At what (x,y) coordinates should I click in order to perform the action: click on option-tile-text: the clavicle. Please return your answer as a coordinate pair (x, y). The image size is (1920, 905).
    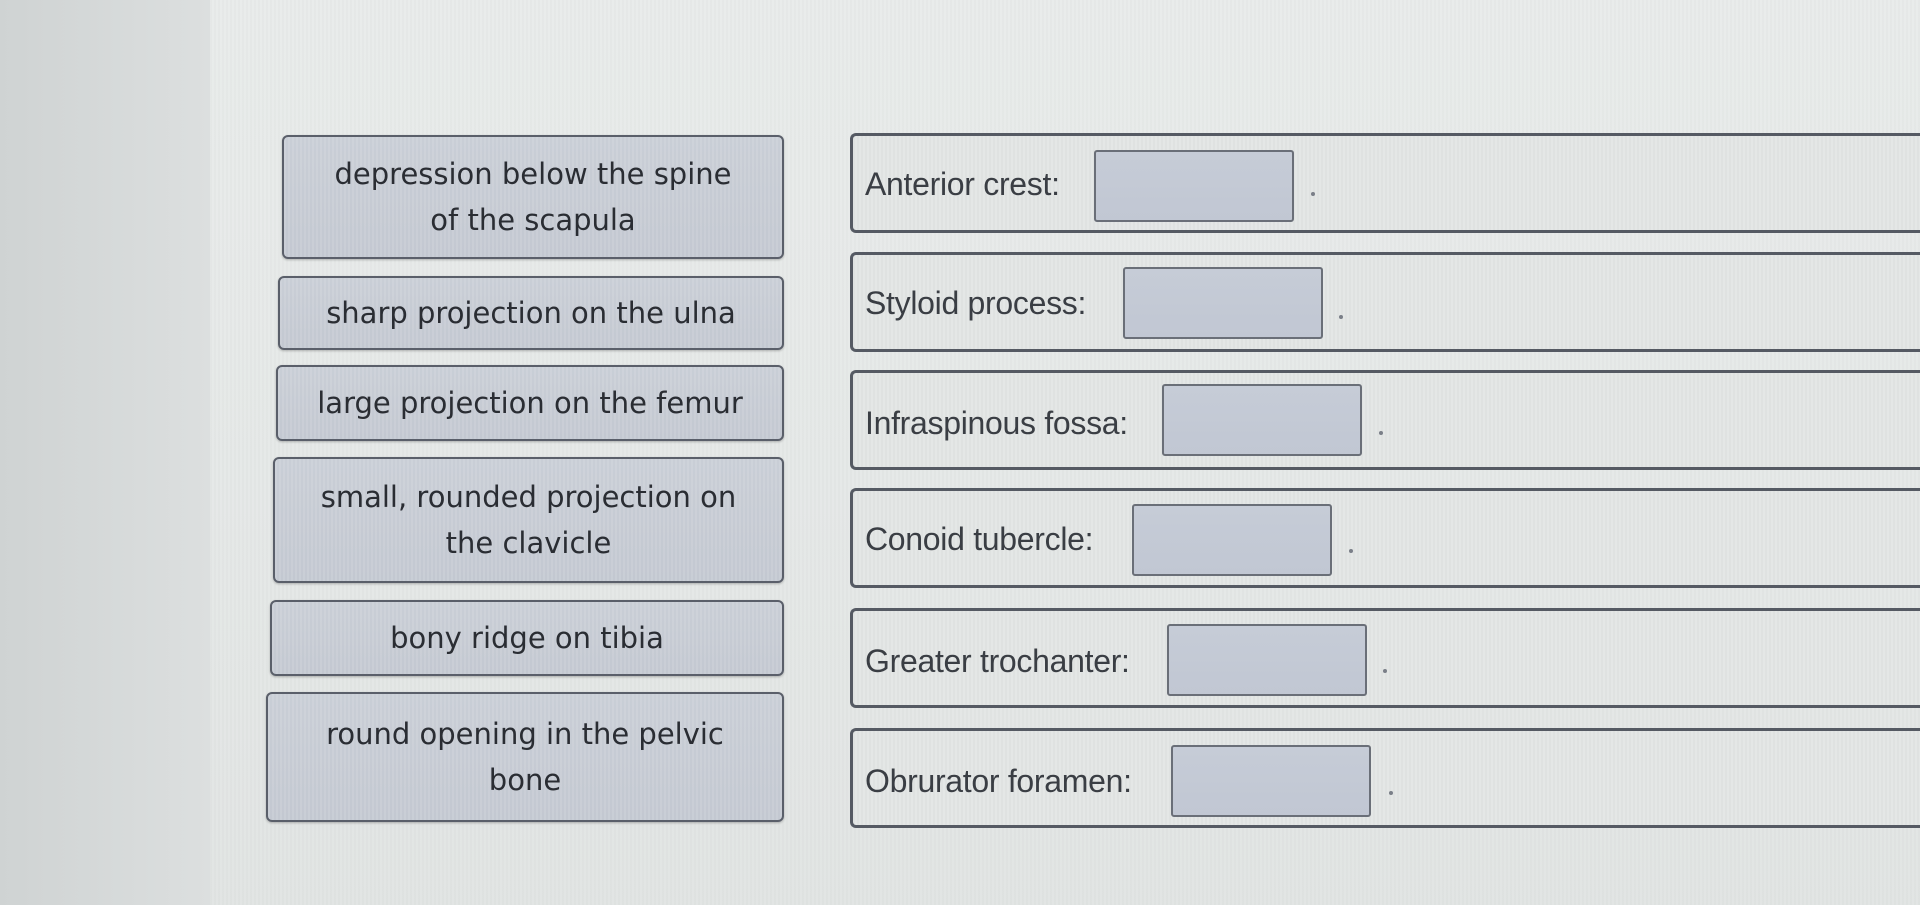
    Looking at the image, I should click on (528, 543).